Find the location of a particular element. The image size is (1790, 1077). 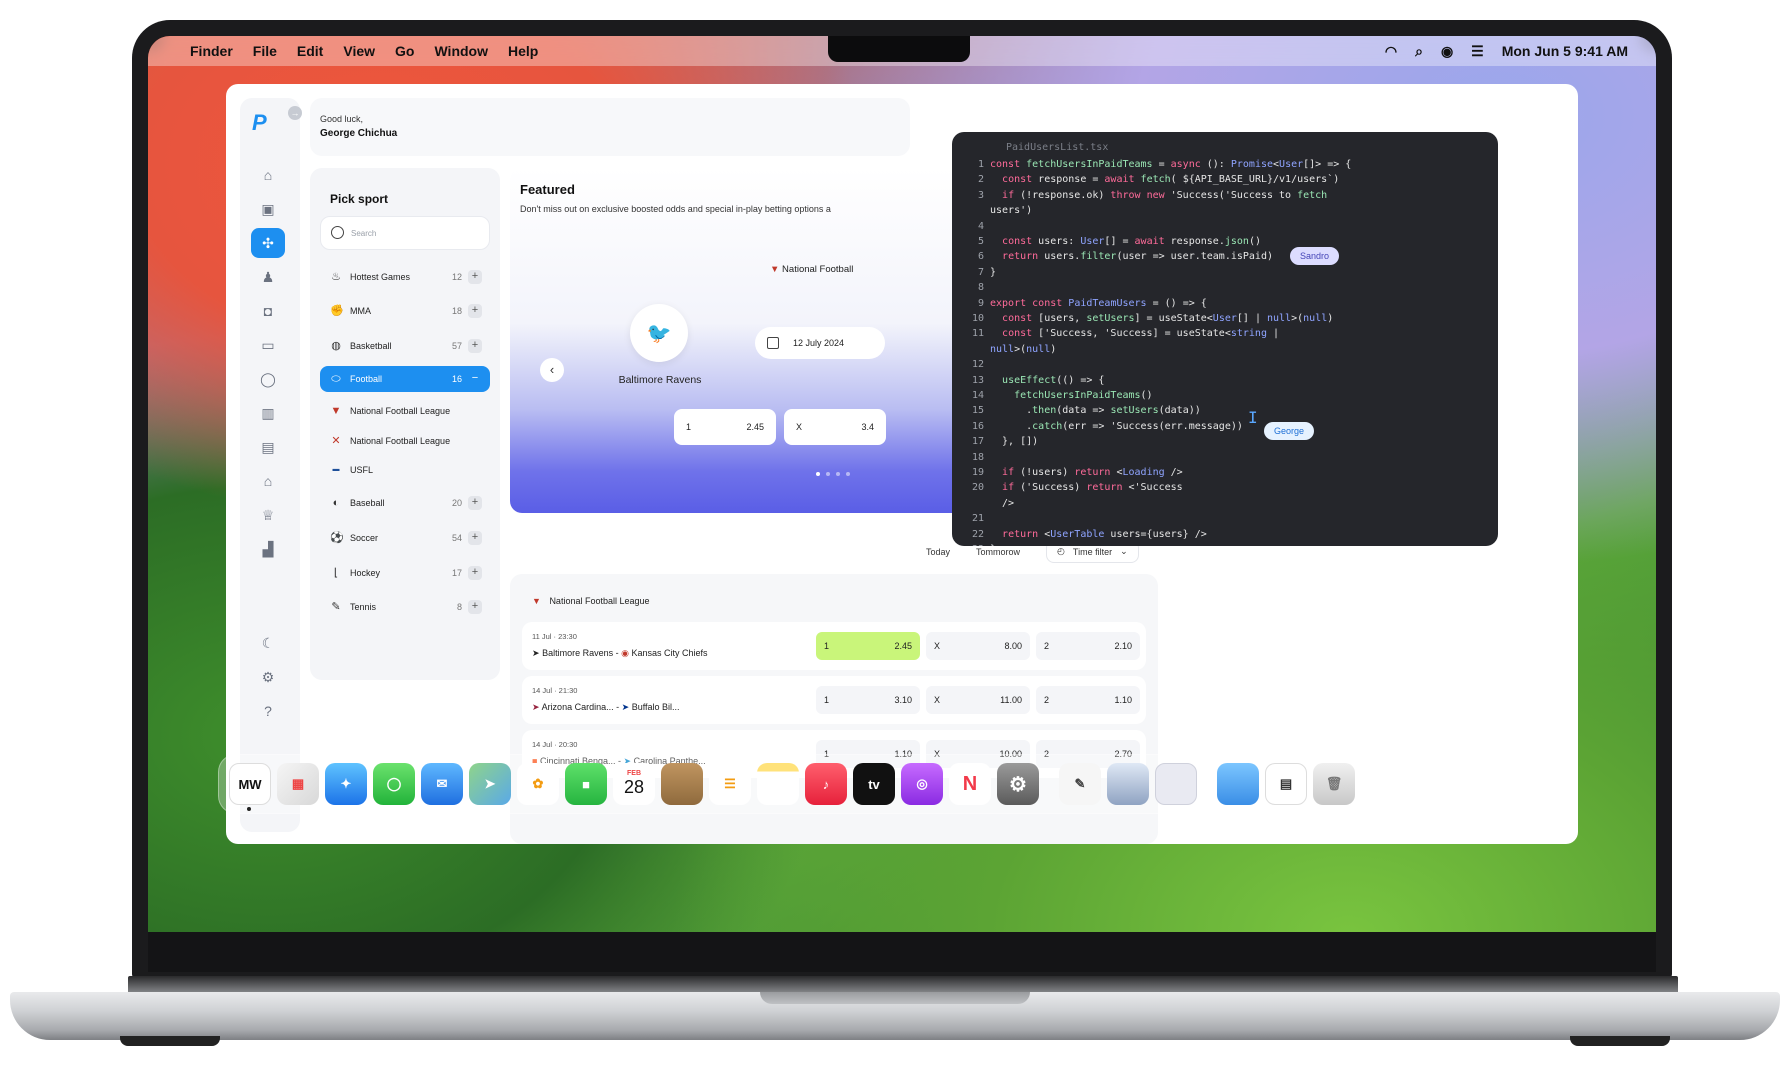

sport-search-input: Search is located at coordinates (405, 233).